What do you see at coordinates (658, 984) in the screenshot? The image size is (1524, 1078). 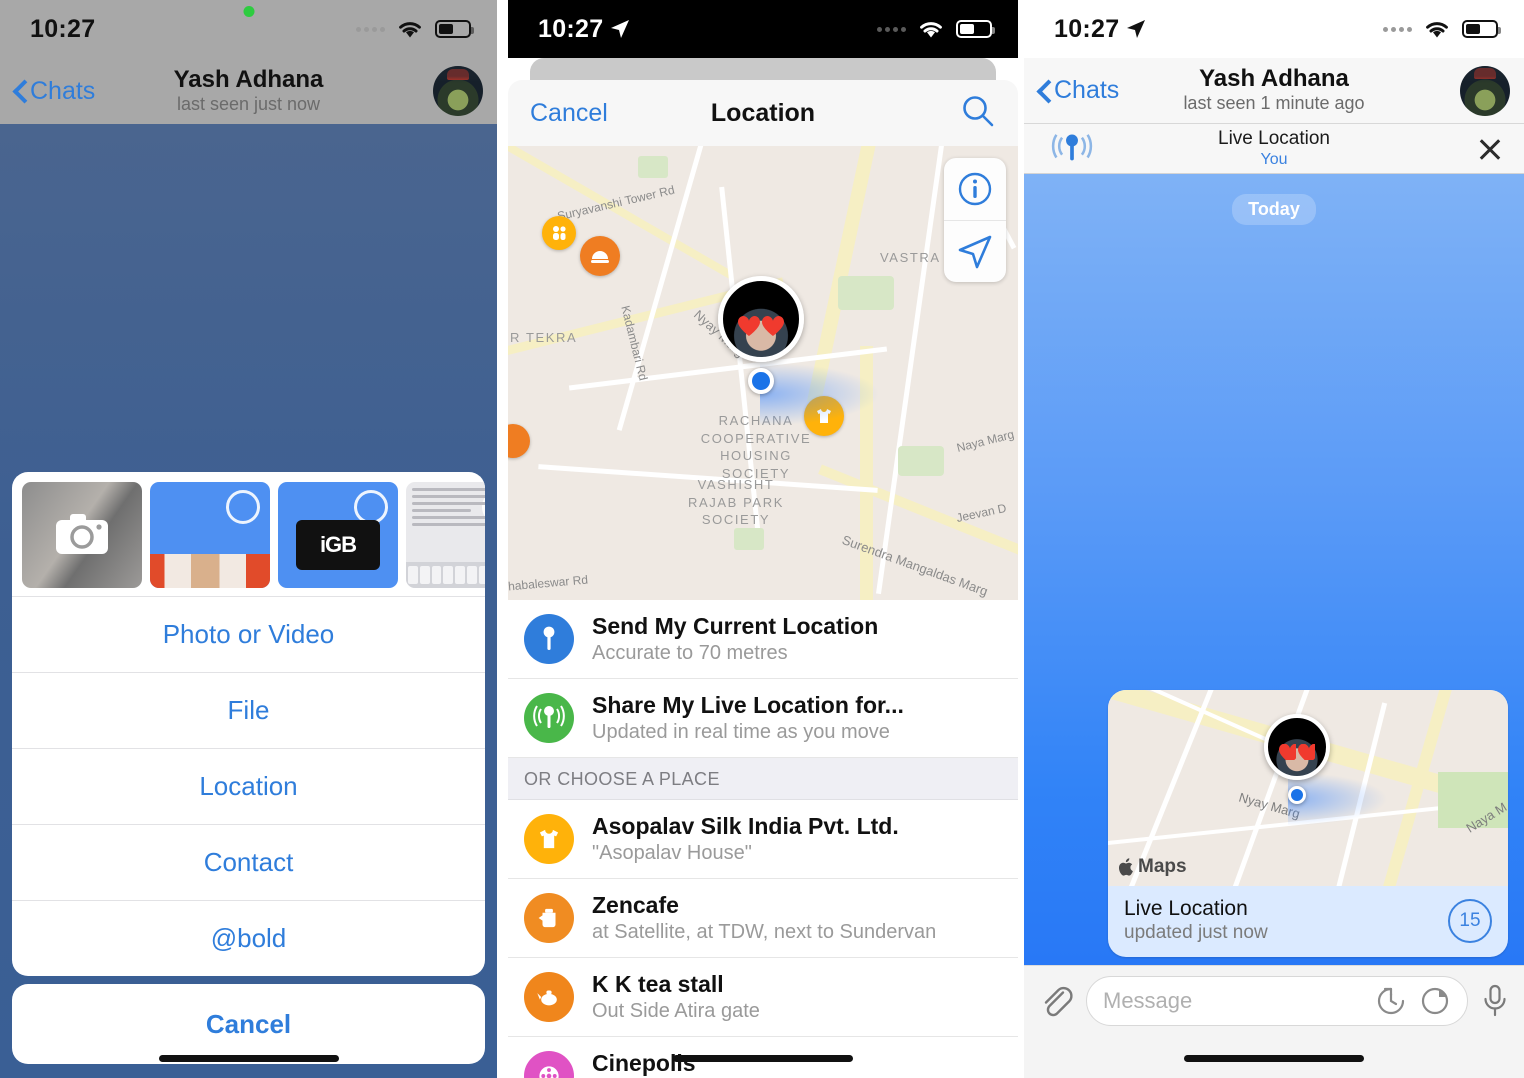 I see `list-item-title: K K tea stall` at bounding box center [658, 984].